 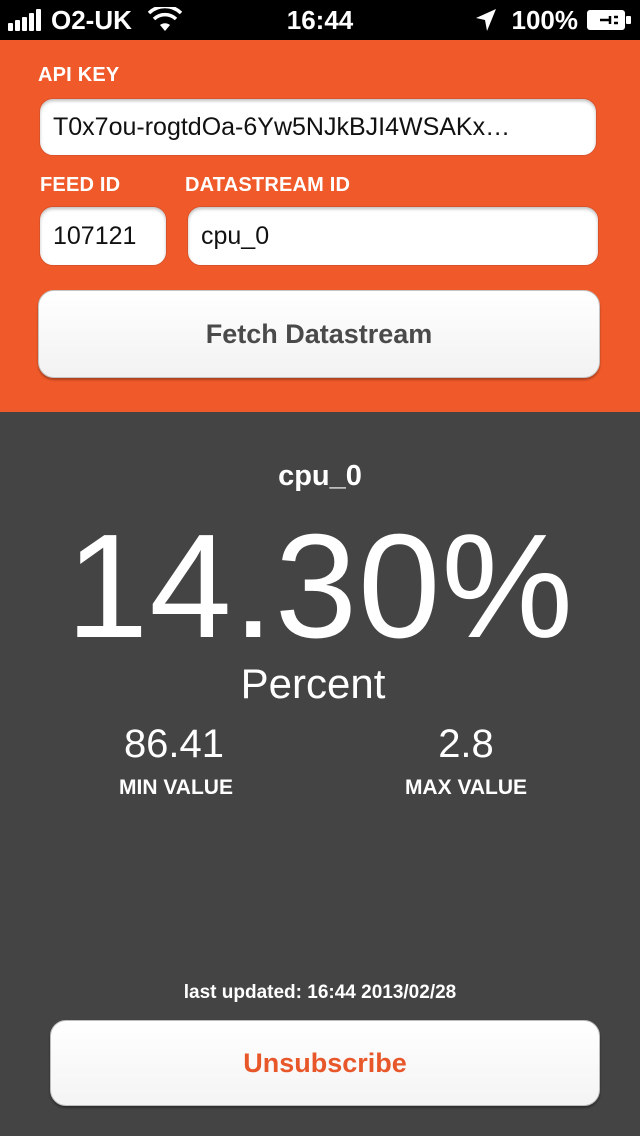 What do you see at coordinates (485, 20) in the screenshot?
I see `location-icon` at bounding box center [485, 20].